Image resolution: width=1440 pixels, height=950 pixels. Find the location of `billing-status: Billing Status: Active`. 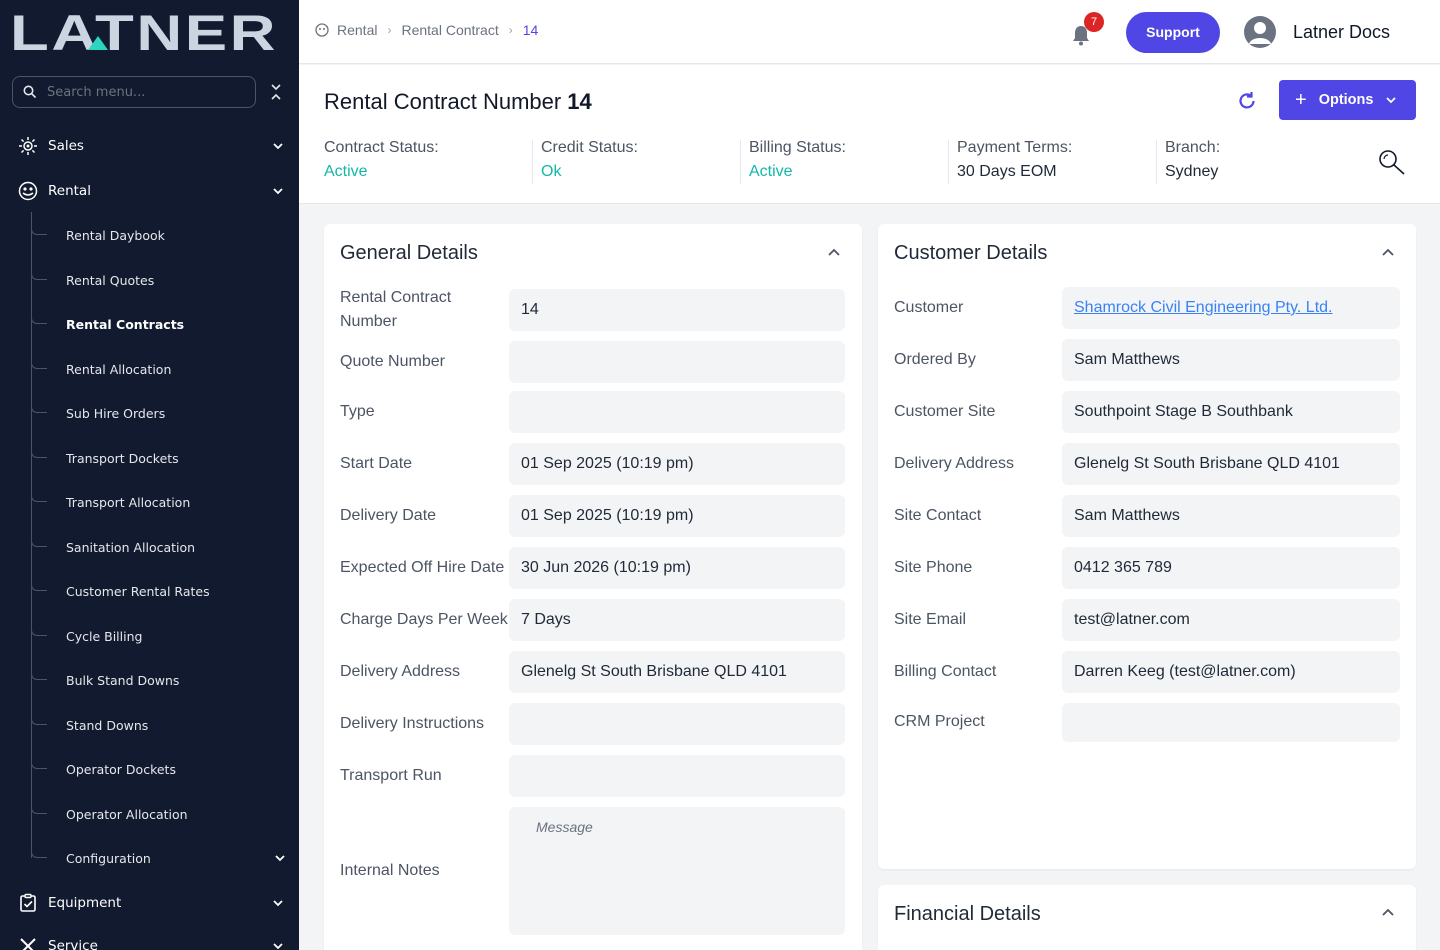

billing-status: Billing Status: Active is located at coordinates (797, 163).